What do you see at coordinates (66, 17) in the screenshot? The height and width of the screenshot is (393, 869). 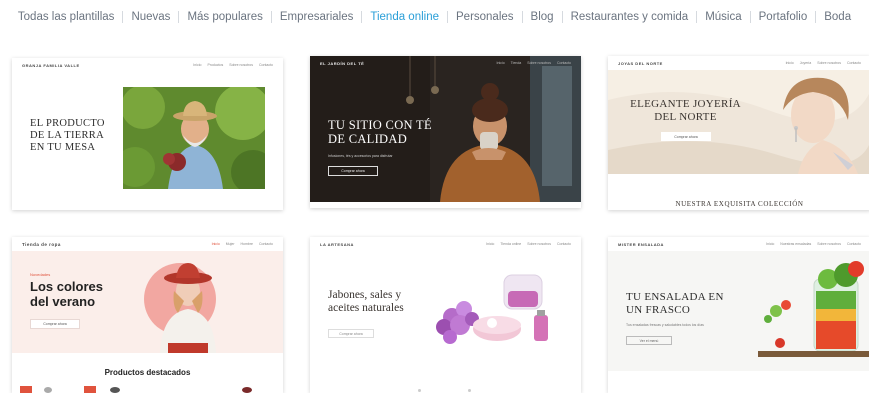 I see `nav-all-templates: Todas las plantillas` at bounding box center [66, 17].